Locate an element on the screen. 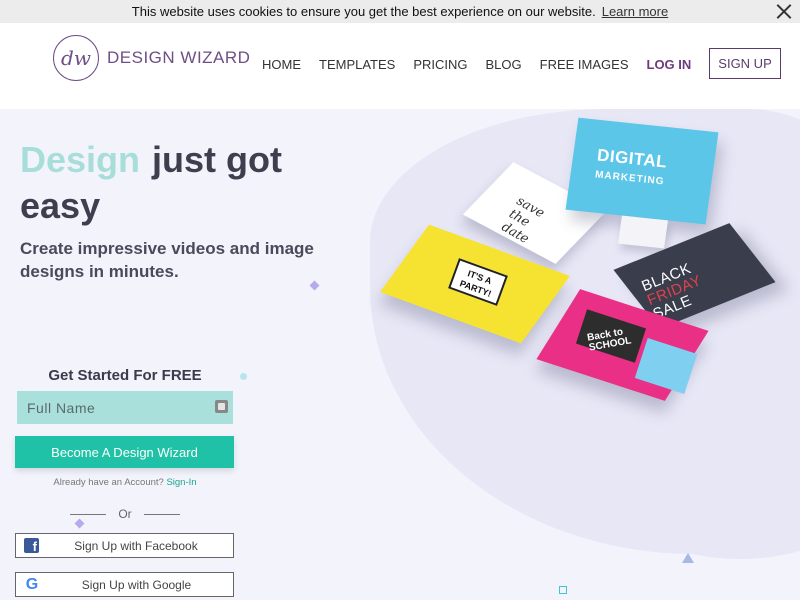 The height and width of the screenshot is (600, 800). signup-button: SIGN UP is located at coordinates (745, 63).